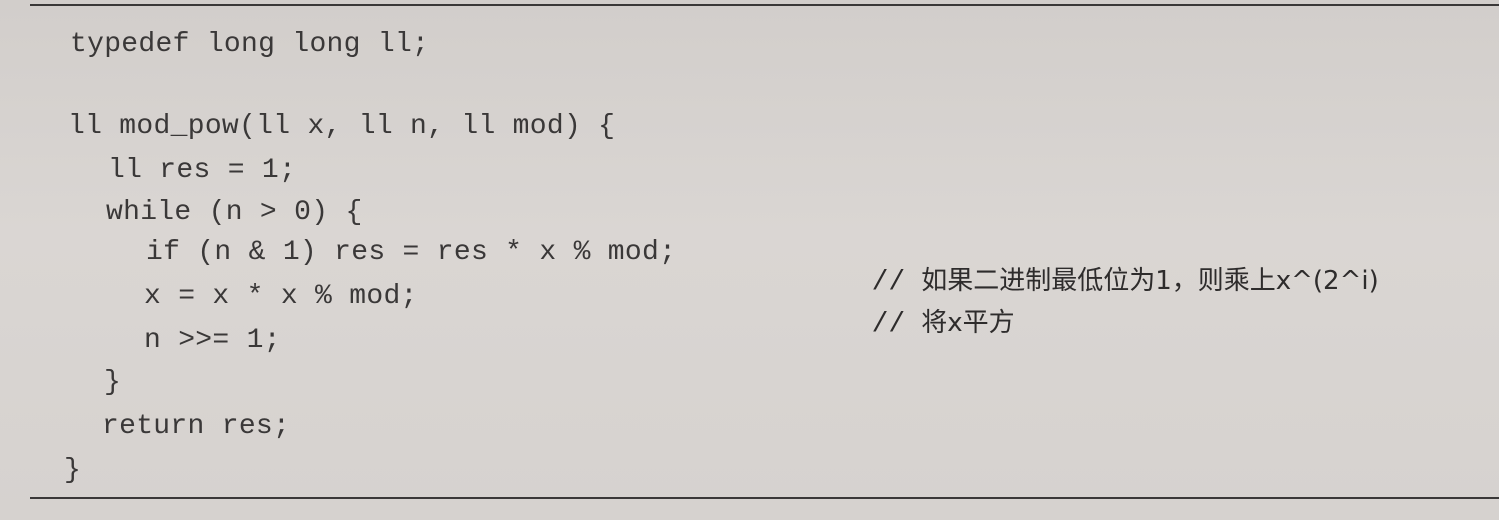  What do you see at coordinates (196, 426) in the screenshot?
I see `code-line-return: return res;` at bounding box center [196, 426].